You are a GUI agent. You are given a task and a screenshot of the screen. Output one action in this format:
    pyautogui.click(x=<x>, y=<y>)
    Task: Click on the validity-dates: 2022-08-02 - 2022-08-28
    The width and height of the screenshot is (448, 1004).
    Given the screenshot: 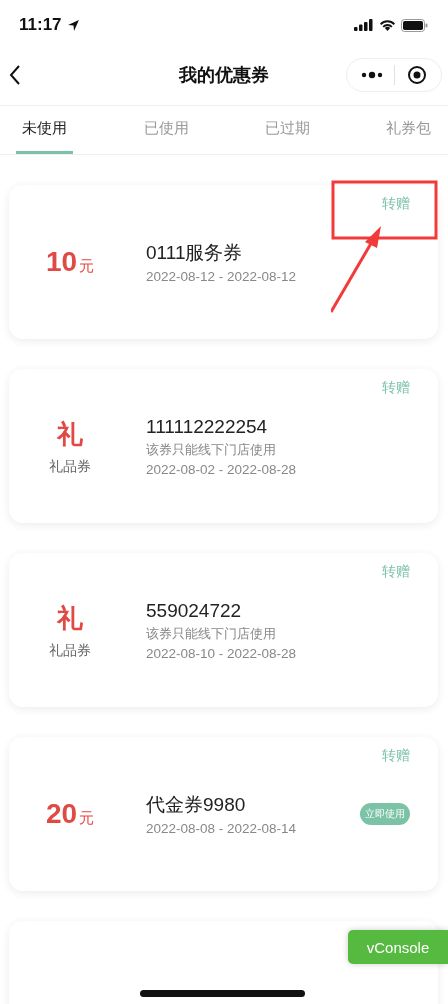 What is the action you would take?
    pyautogui.click(x=222, y=469)
    